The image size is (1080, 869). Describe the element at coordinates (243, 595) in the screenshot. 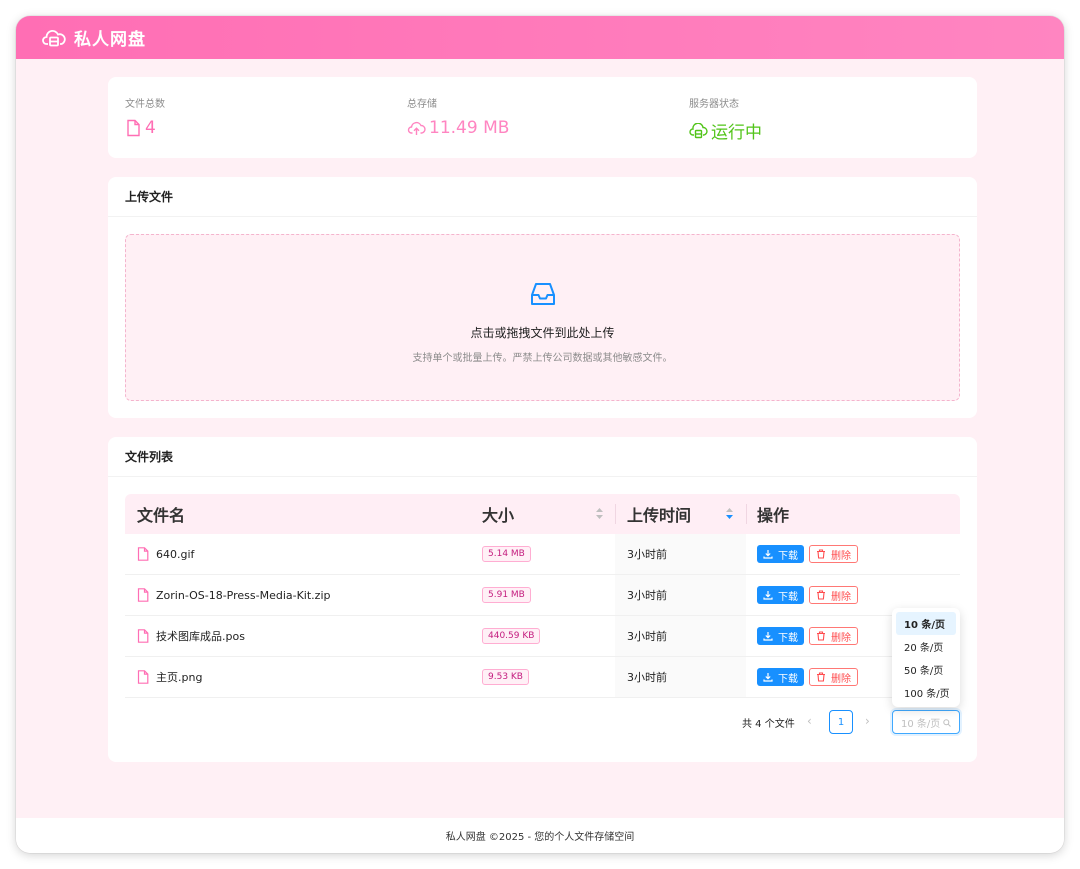

I see `file-name: Zorin-OS-18-Press-Media-Kit.zip` at that location.